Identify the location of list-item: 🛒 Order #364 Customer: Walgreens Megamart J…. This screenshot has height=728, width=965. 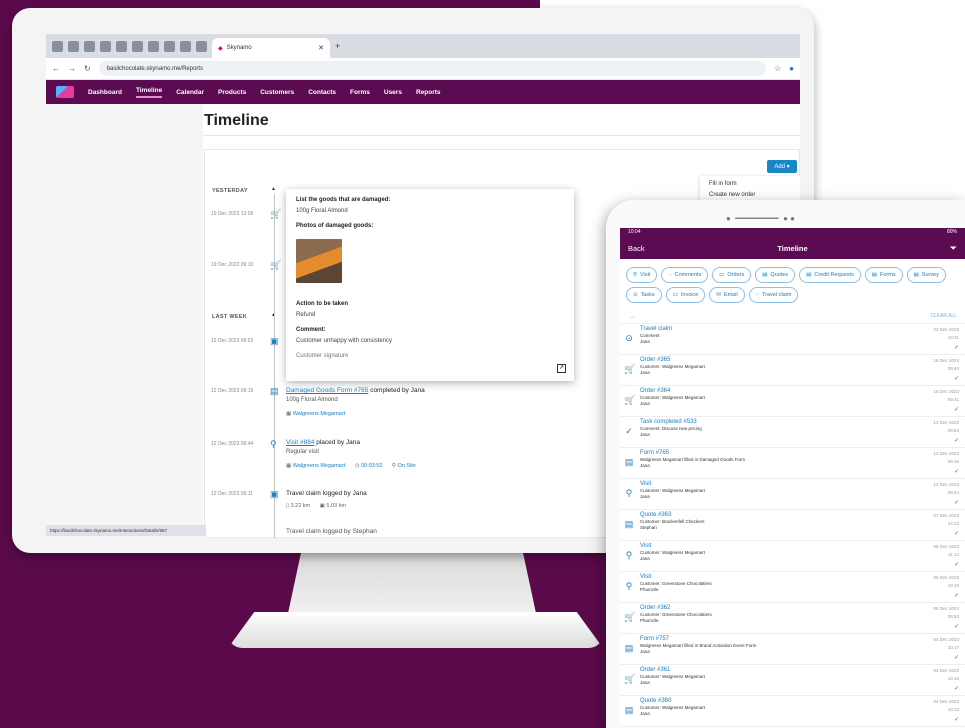
(792, 401).